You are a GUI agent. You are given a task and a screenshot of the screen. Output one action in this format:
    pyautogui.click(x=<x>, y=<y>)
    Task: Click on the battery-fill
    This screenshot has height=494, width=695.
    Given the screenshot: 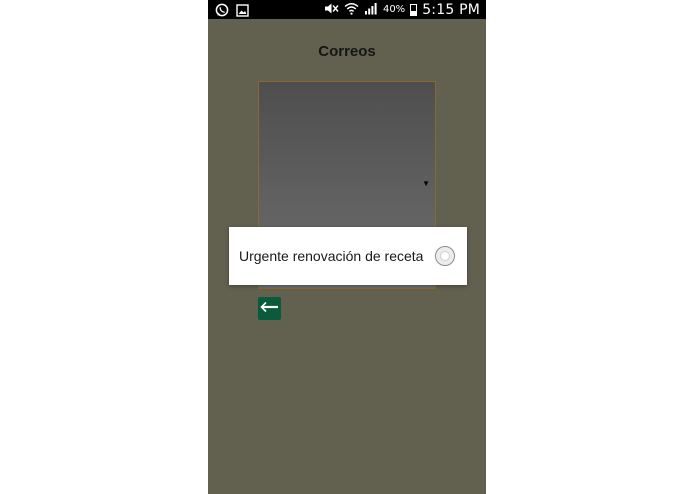 What is the action you would take?
    pyautogui.click(x=414, y=12)
    